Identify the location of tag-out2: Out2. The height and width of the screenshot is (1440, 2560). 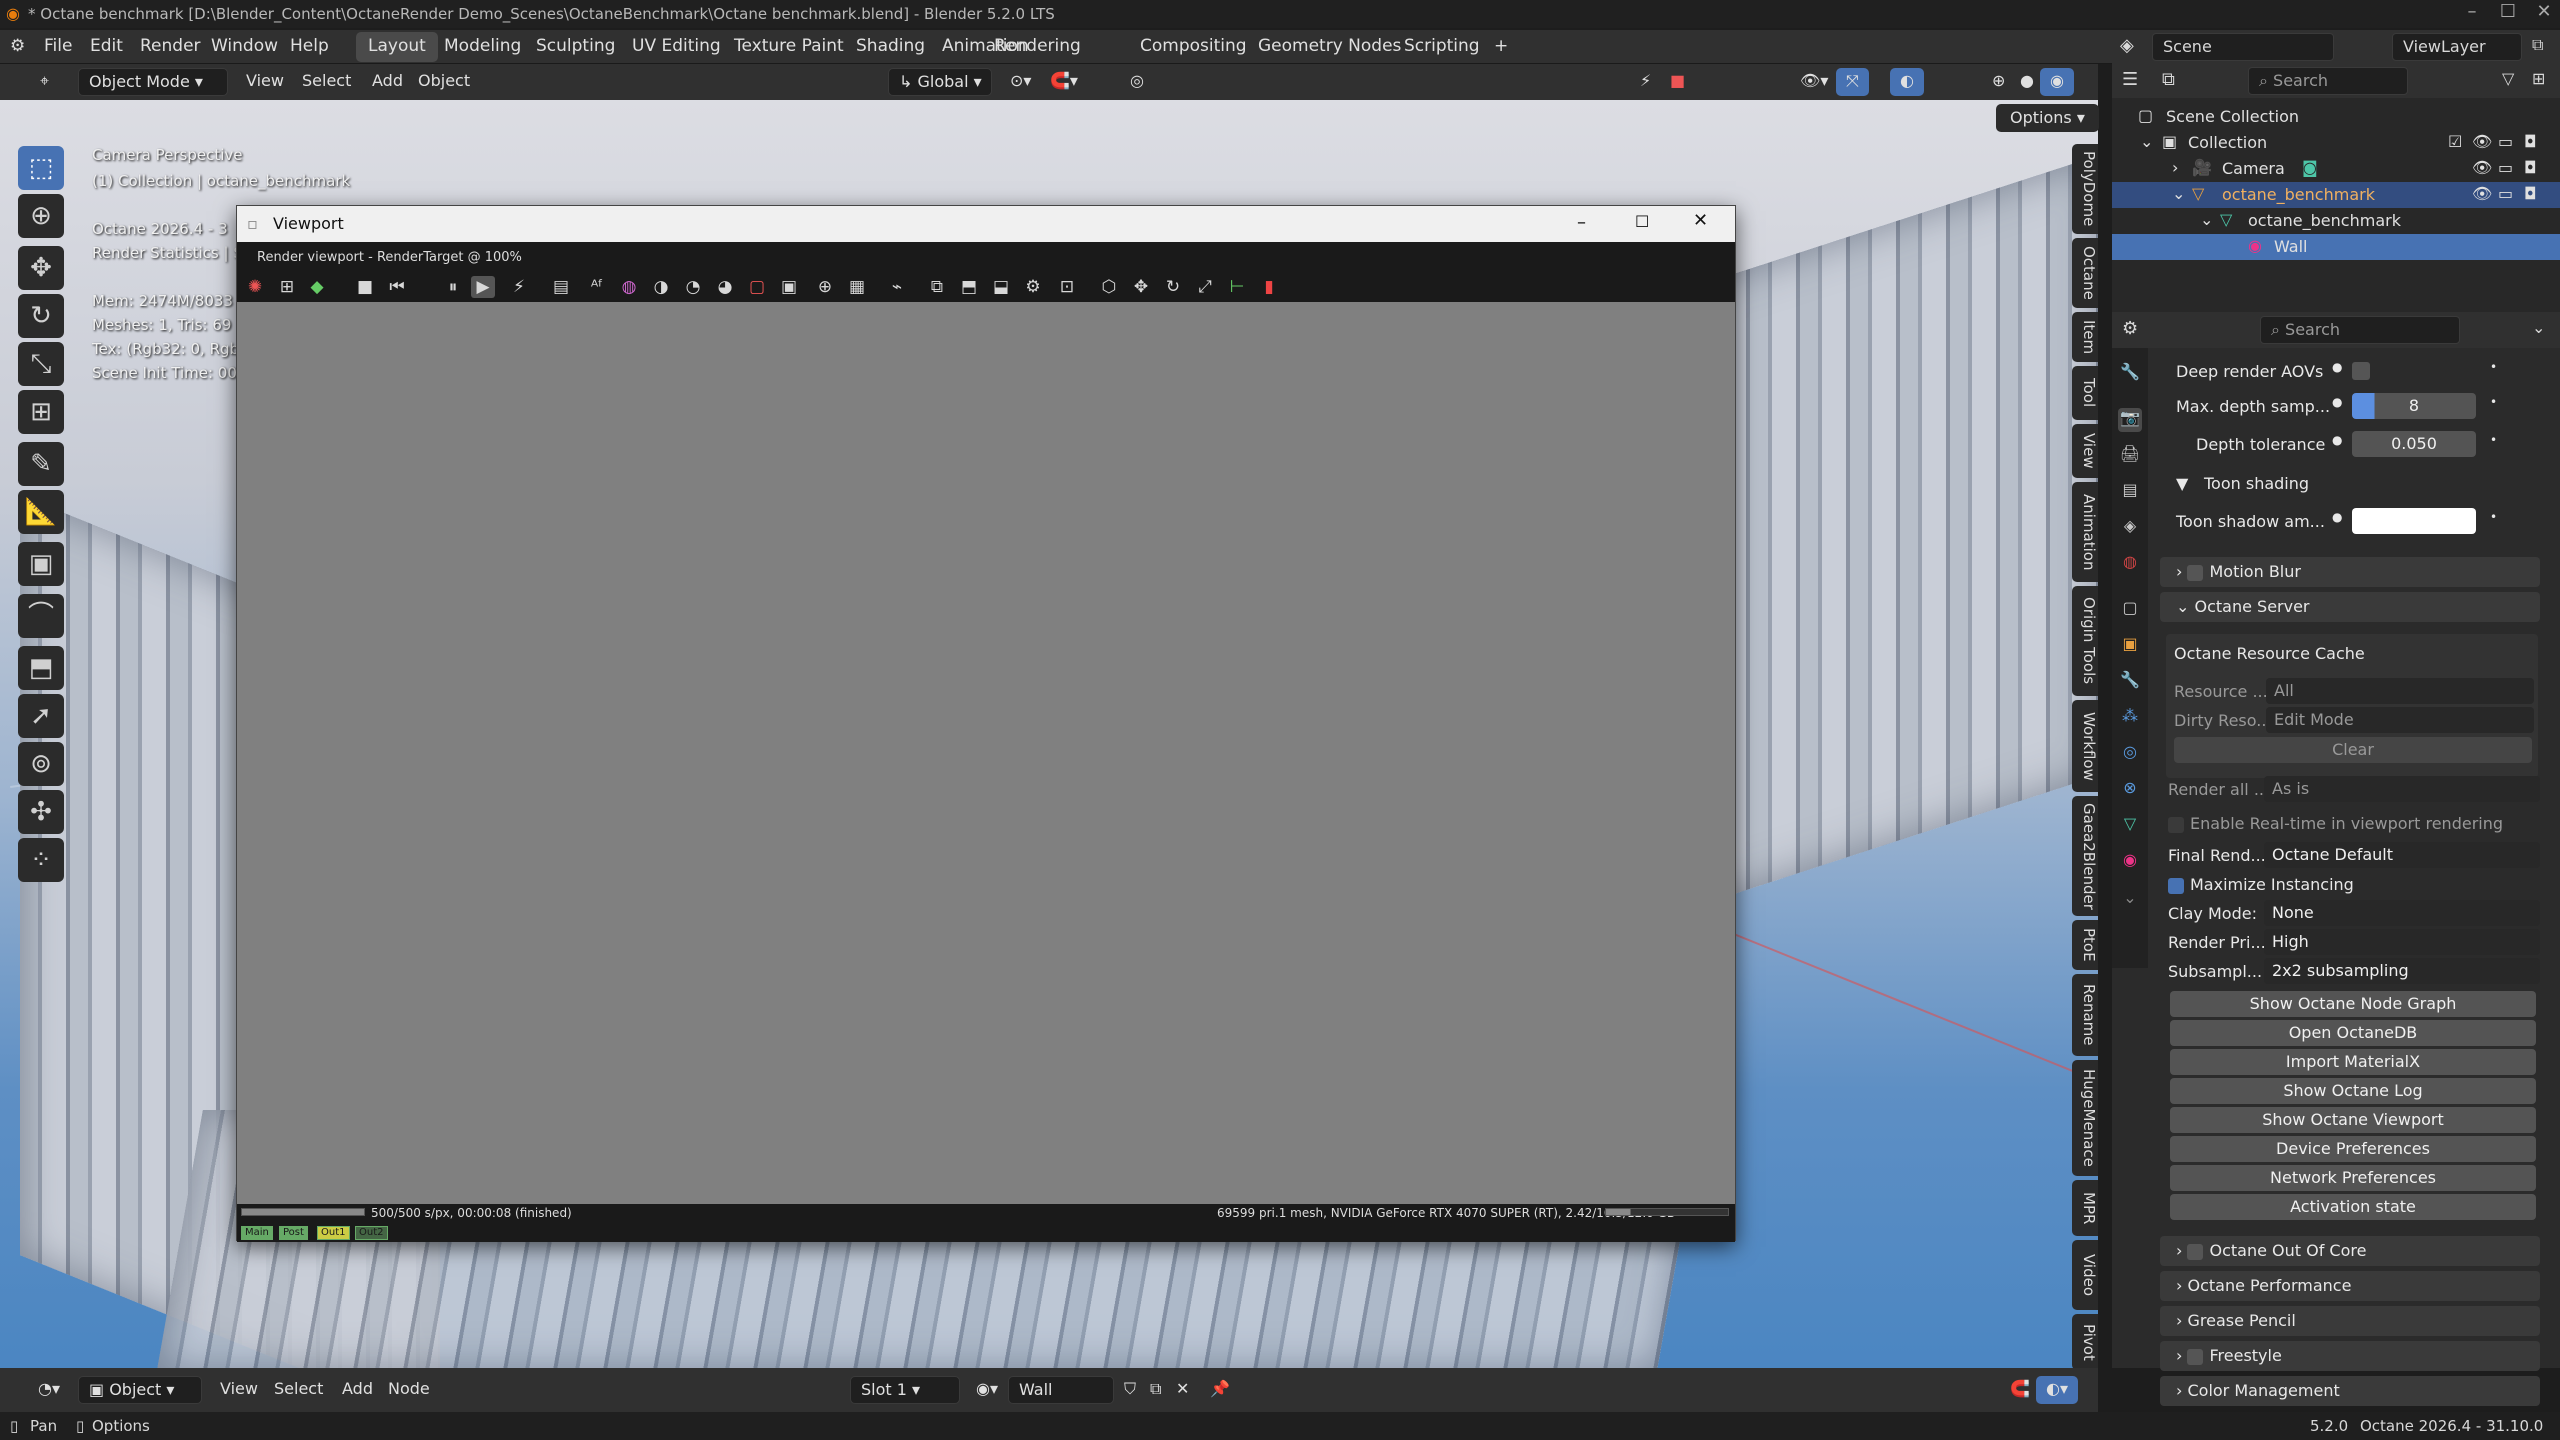
(371, 1233).